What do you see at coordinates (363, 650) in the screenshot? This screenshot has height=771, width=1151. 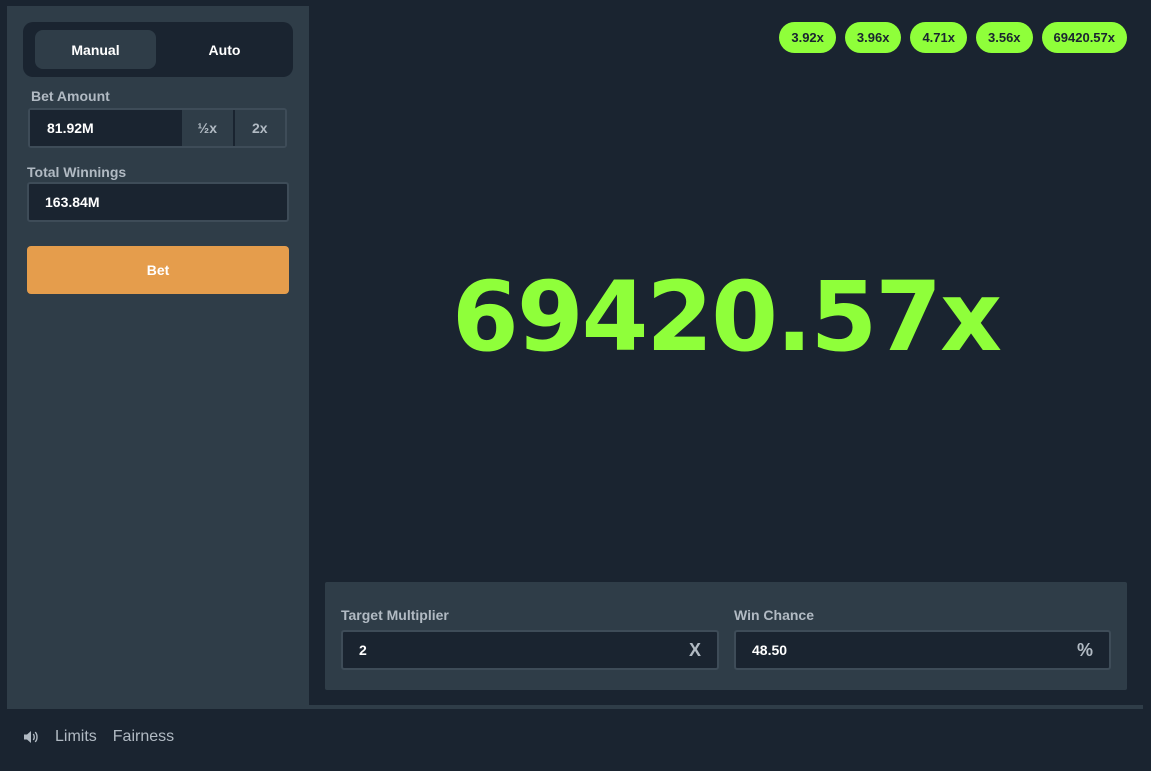 I see `target-multiplier-value: 2` at bounding box center [363, 650].